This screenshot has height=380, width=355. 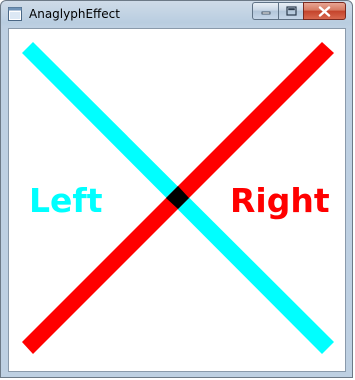 I want to click on maximize-icon, so click(x=291, y=11).